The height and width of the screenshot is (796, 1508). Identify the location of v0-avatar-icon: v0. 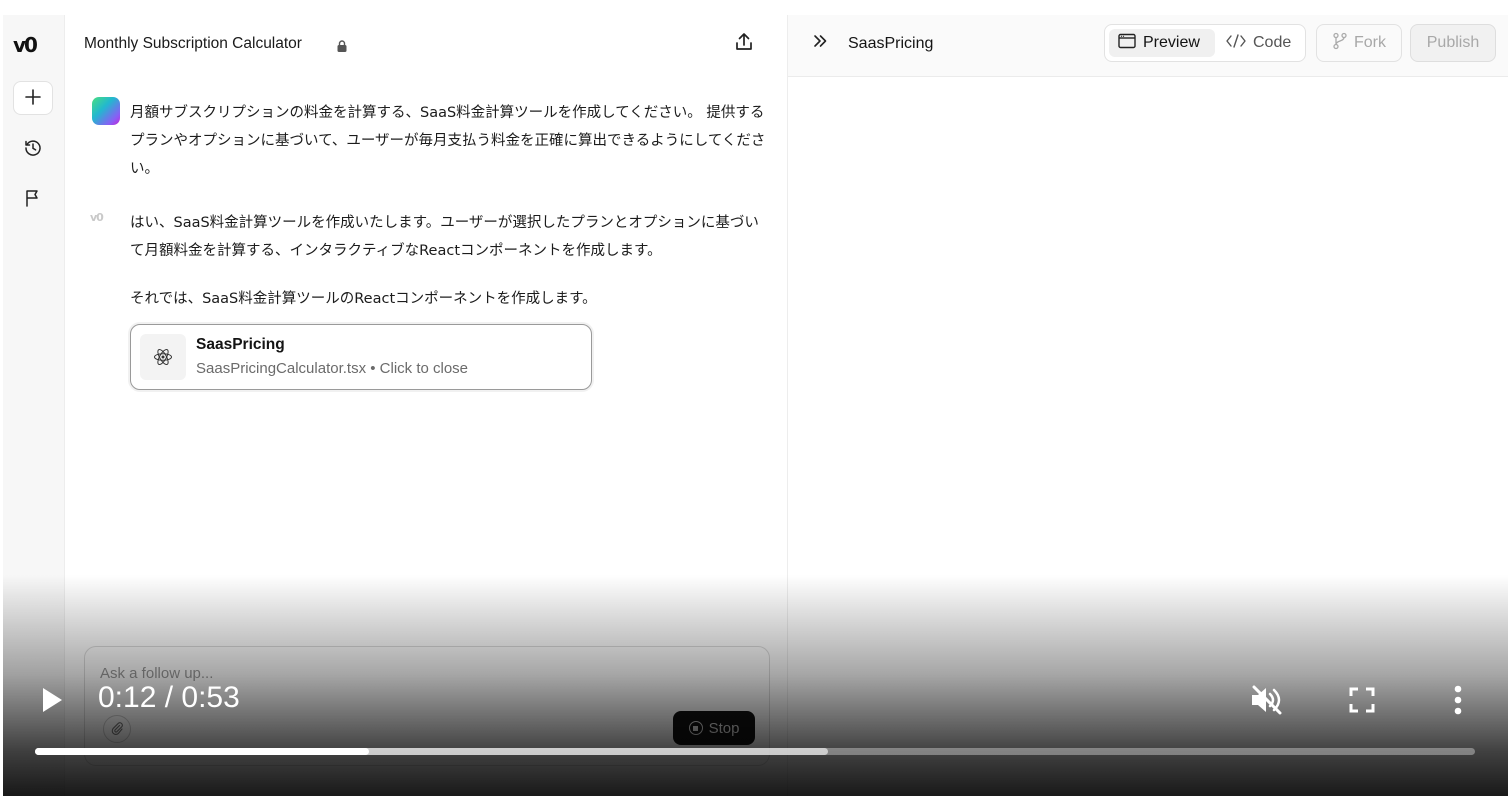
(97, 217).